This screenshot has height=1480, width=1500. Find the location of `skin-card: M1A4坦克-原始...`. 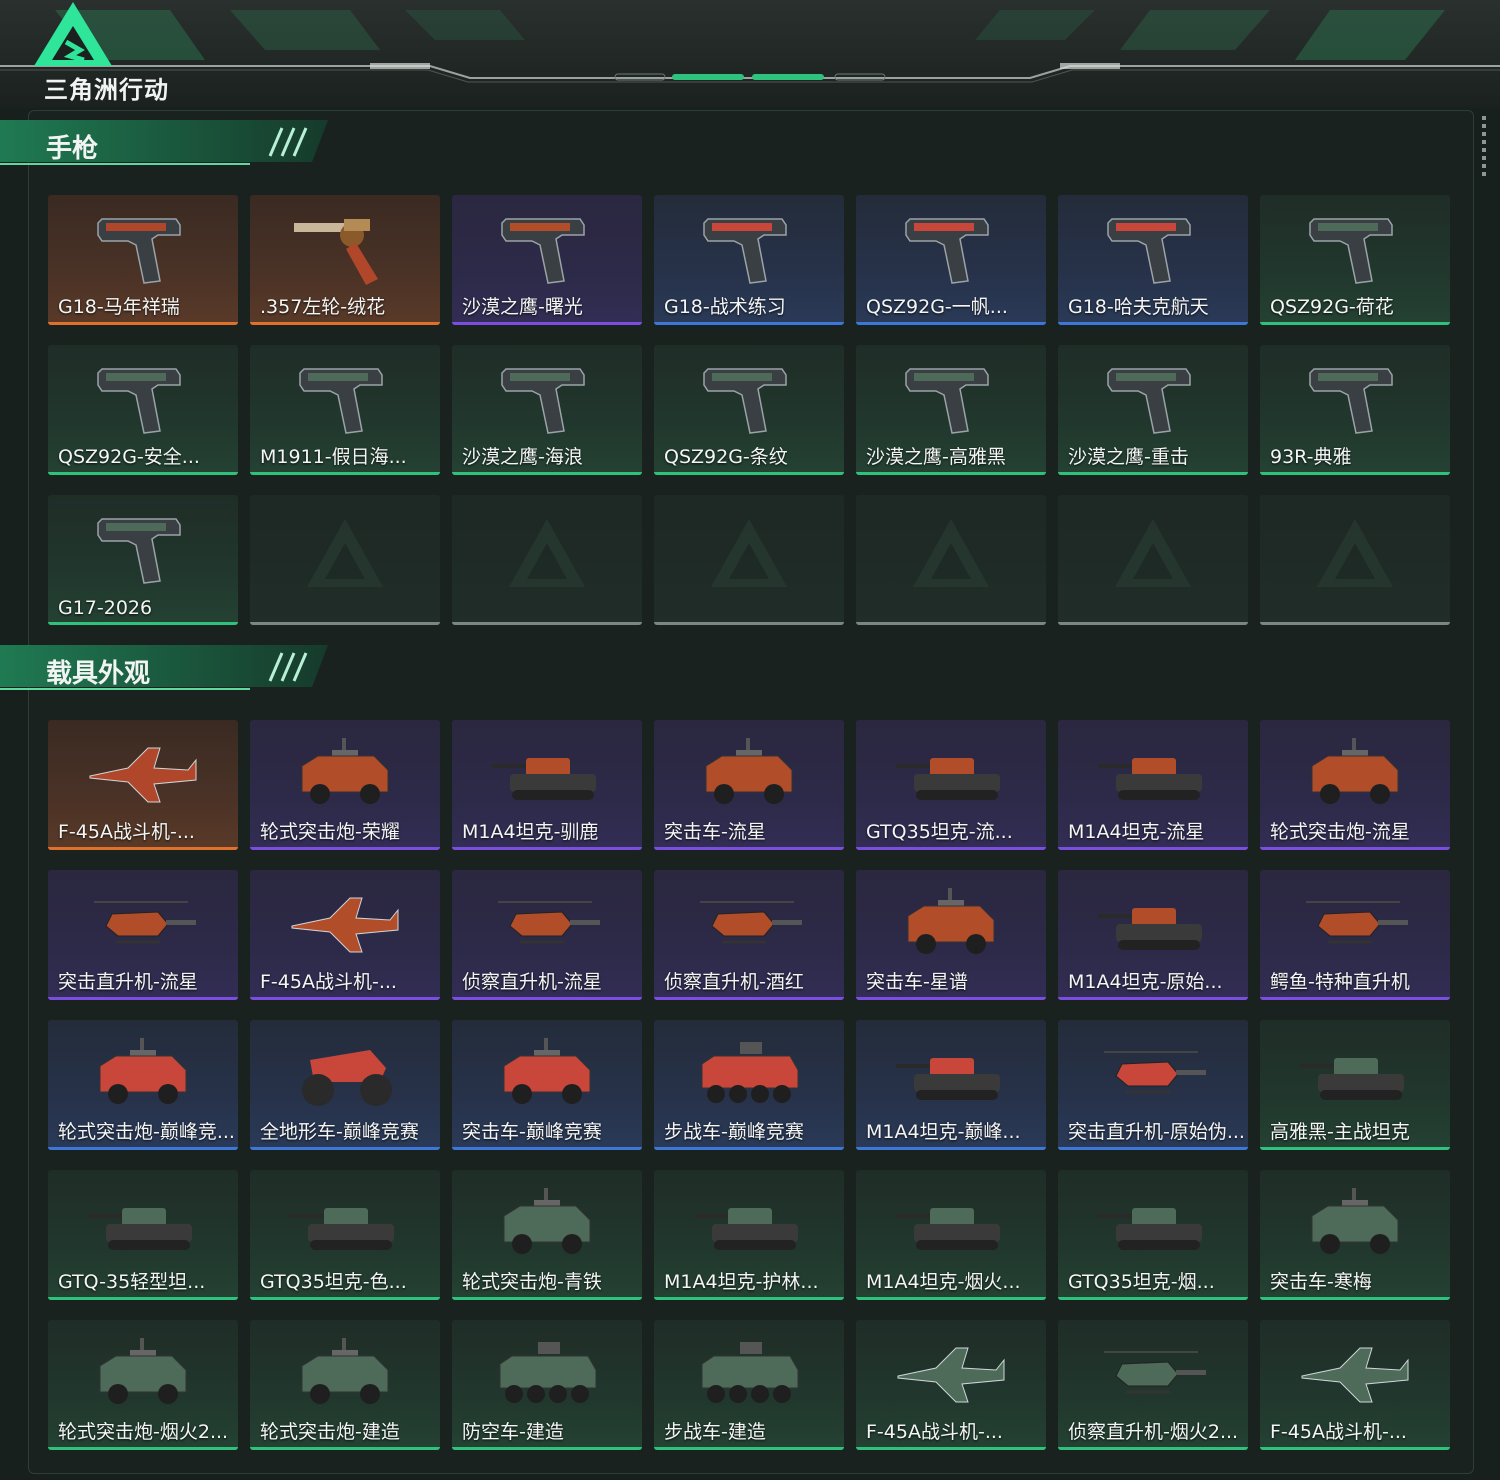

skin-card: M1A4坦克-原始... is located at coordinates (1153, 935).